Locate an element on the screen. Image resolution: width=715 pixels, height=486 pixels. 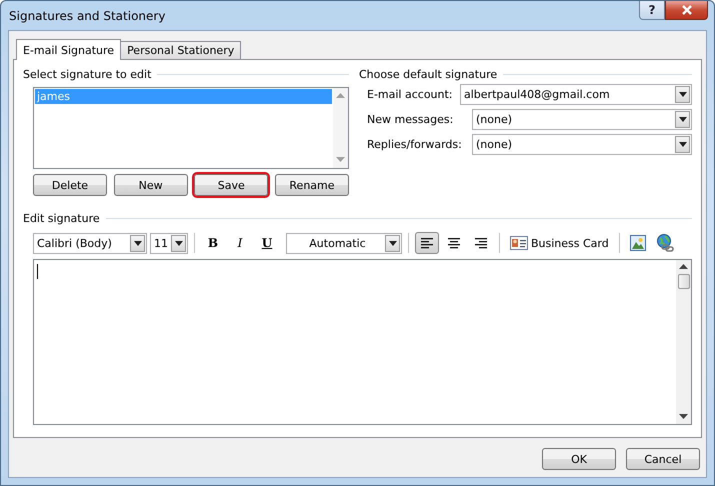
close-button is located at coordinates (686, 10).